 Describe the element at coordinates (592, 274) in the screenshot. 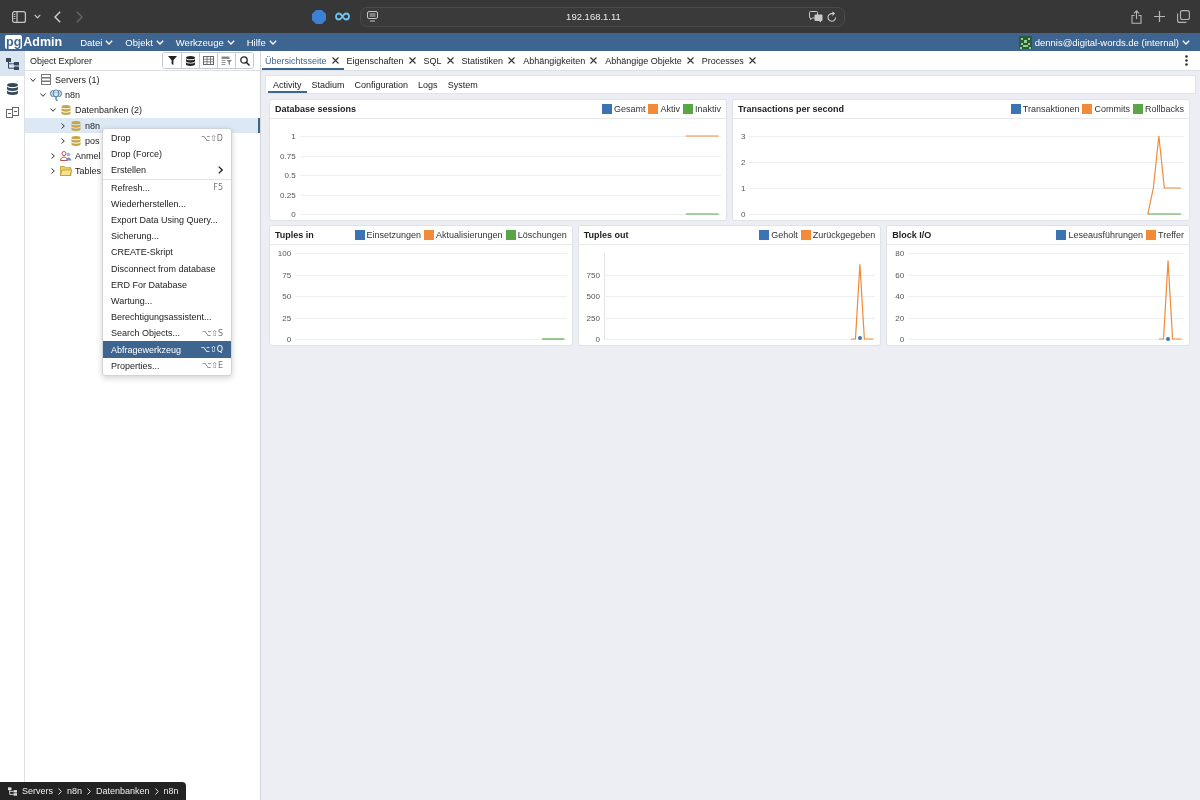

I see `axis-label: 750` at that location.